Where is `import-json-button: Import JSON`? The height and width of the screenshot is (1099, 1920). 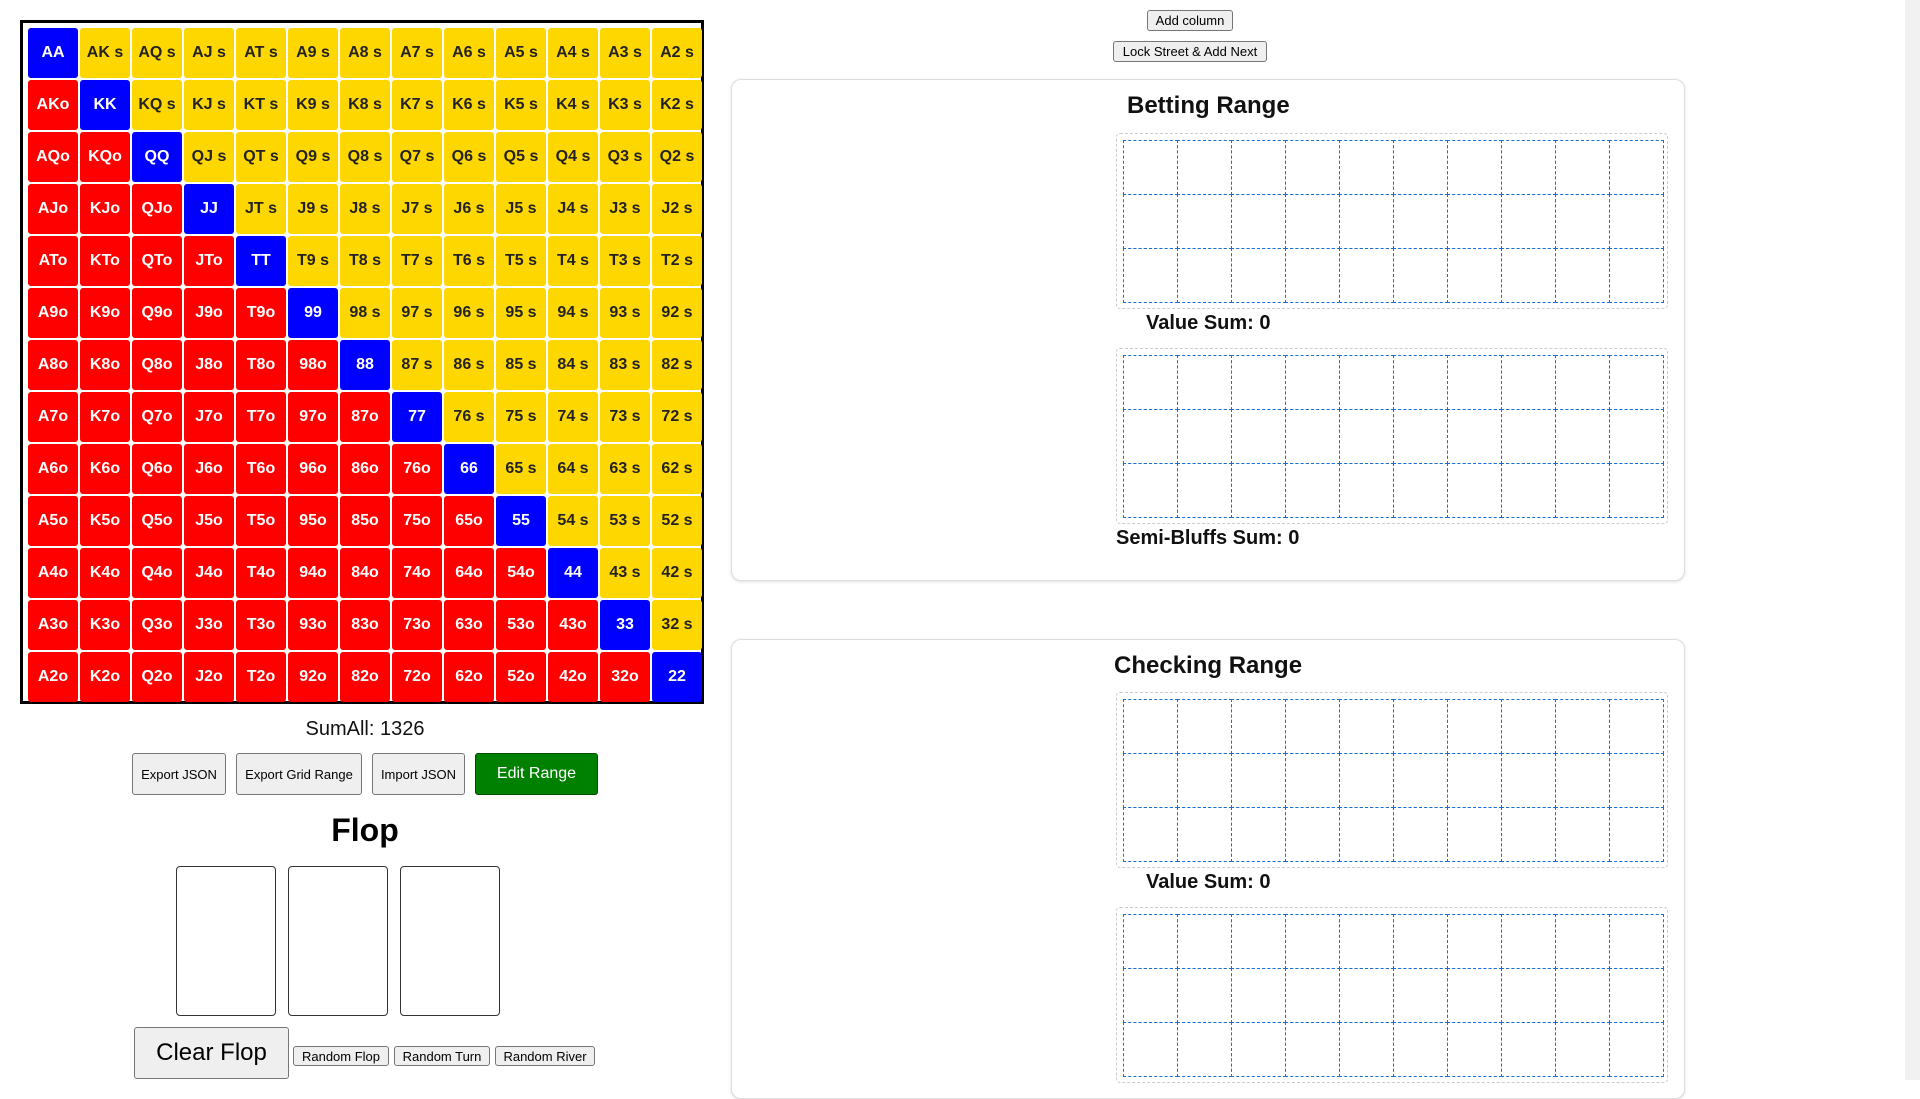 import-json-button: Import JSON is located at coordinates (418, 774).